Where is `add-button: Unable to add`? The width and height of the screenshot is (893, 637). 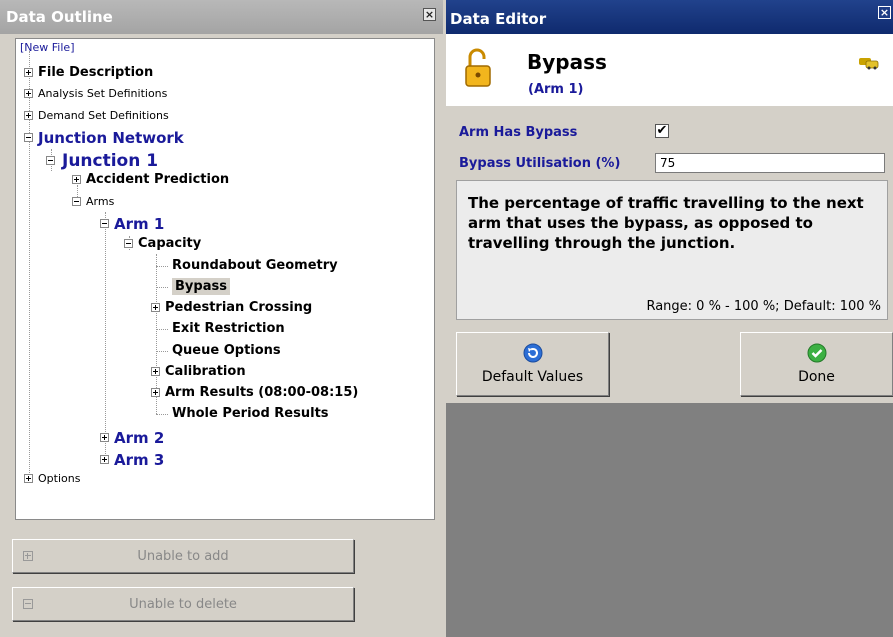 add-button: Unable to add is located at coordinates (183, 556).